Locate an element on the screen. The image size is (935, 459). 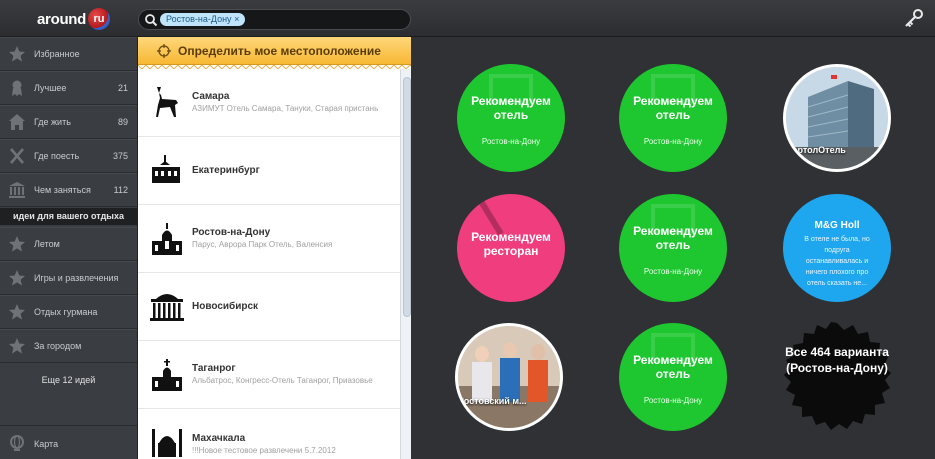
sidebar-idea-outoftown: За городом is located at coordinates (68, 346).